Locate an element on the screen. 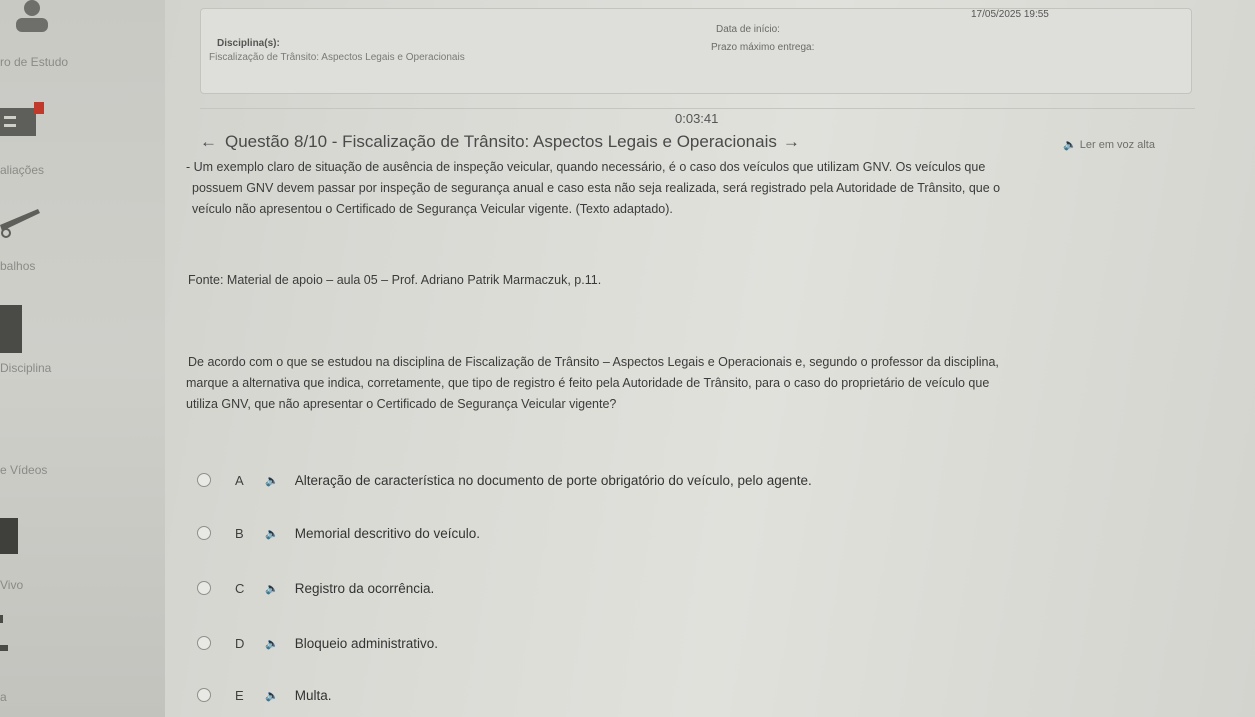 Image resolution: width=1255 pixels, height=717 pixels. sidebar-item-vivo: Vivo is located at coordinates (11, 585).